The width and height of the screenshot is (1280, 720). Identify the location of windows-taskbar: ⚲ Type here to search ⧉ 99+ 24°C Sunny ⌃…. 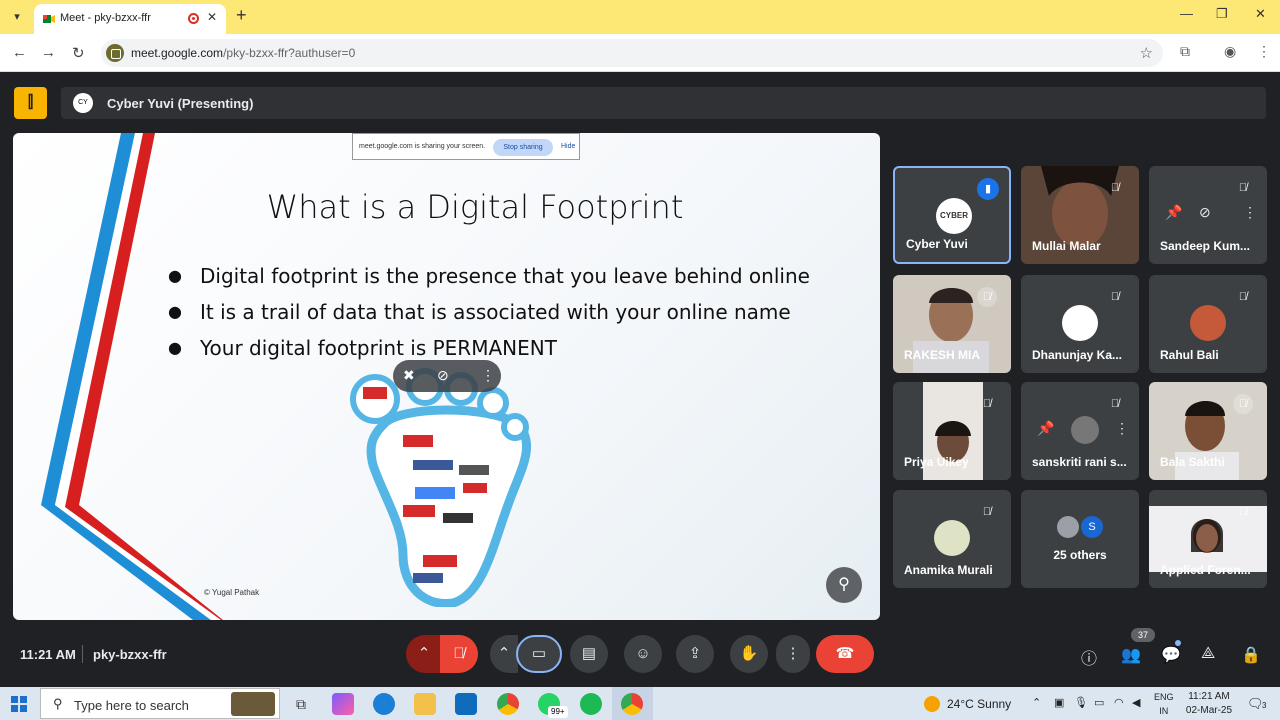
(640, 703).